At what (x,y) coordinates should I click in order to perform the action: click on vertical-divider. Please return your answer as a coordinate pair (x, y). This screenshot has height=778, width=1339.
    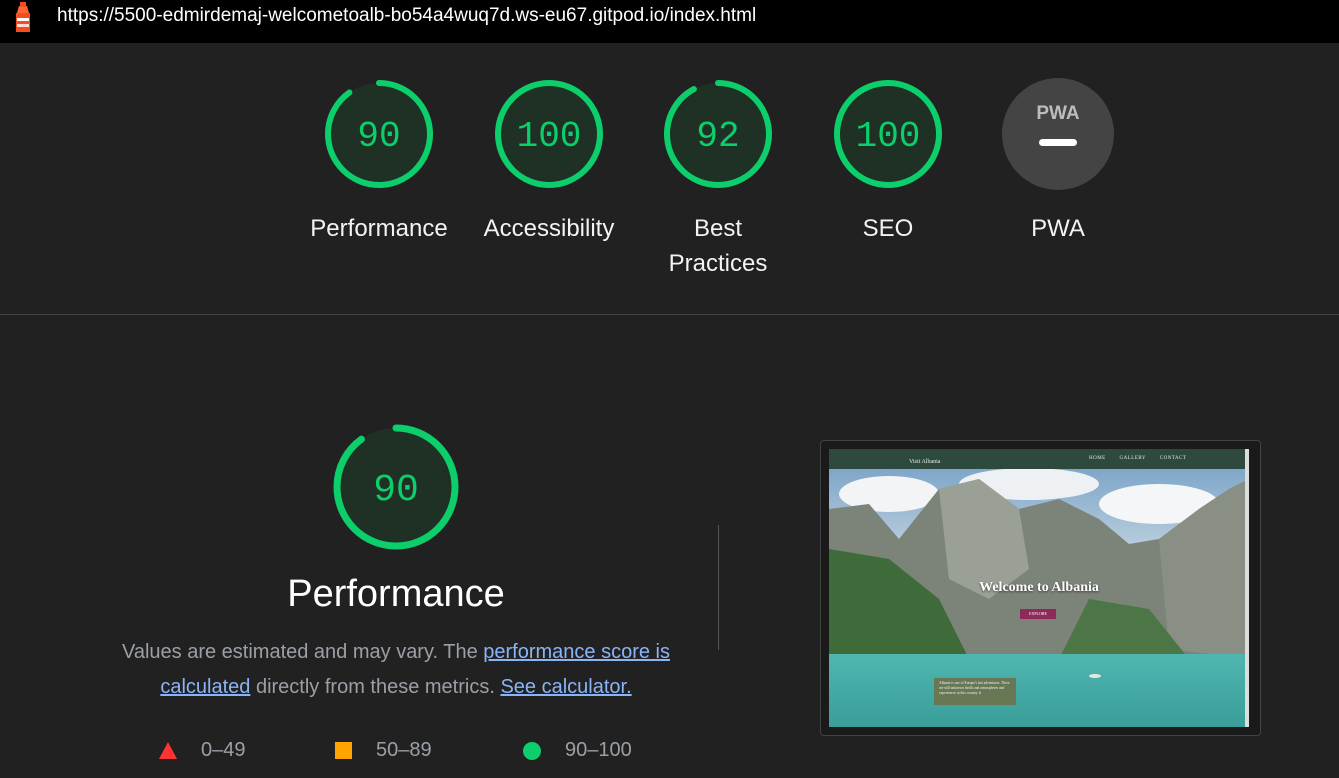
    Looking at the image, I should click on (718, 587).